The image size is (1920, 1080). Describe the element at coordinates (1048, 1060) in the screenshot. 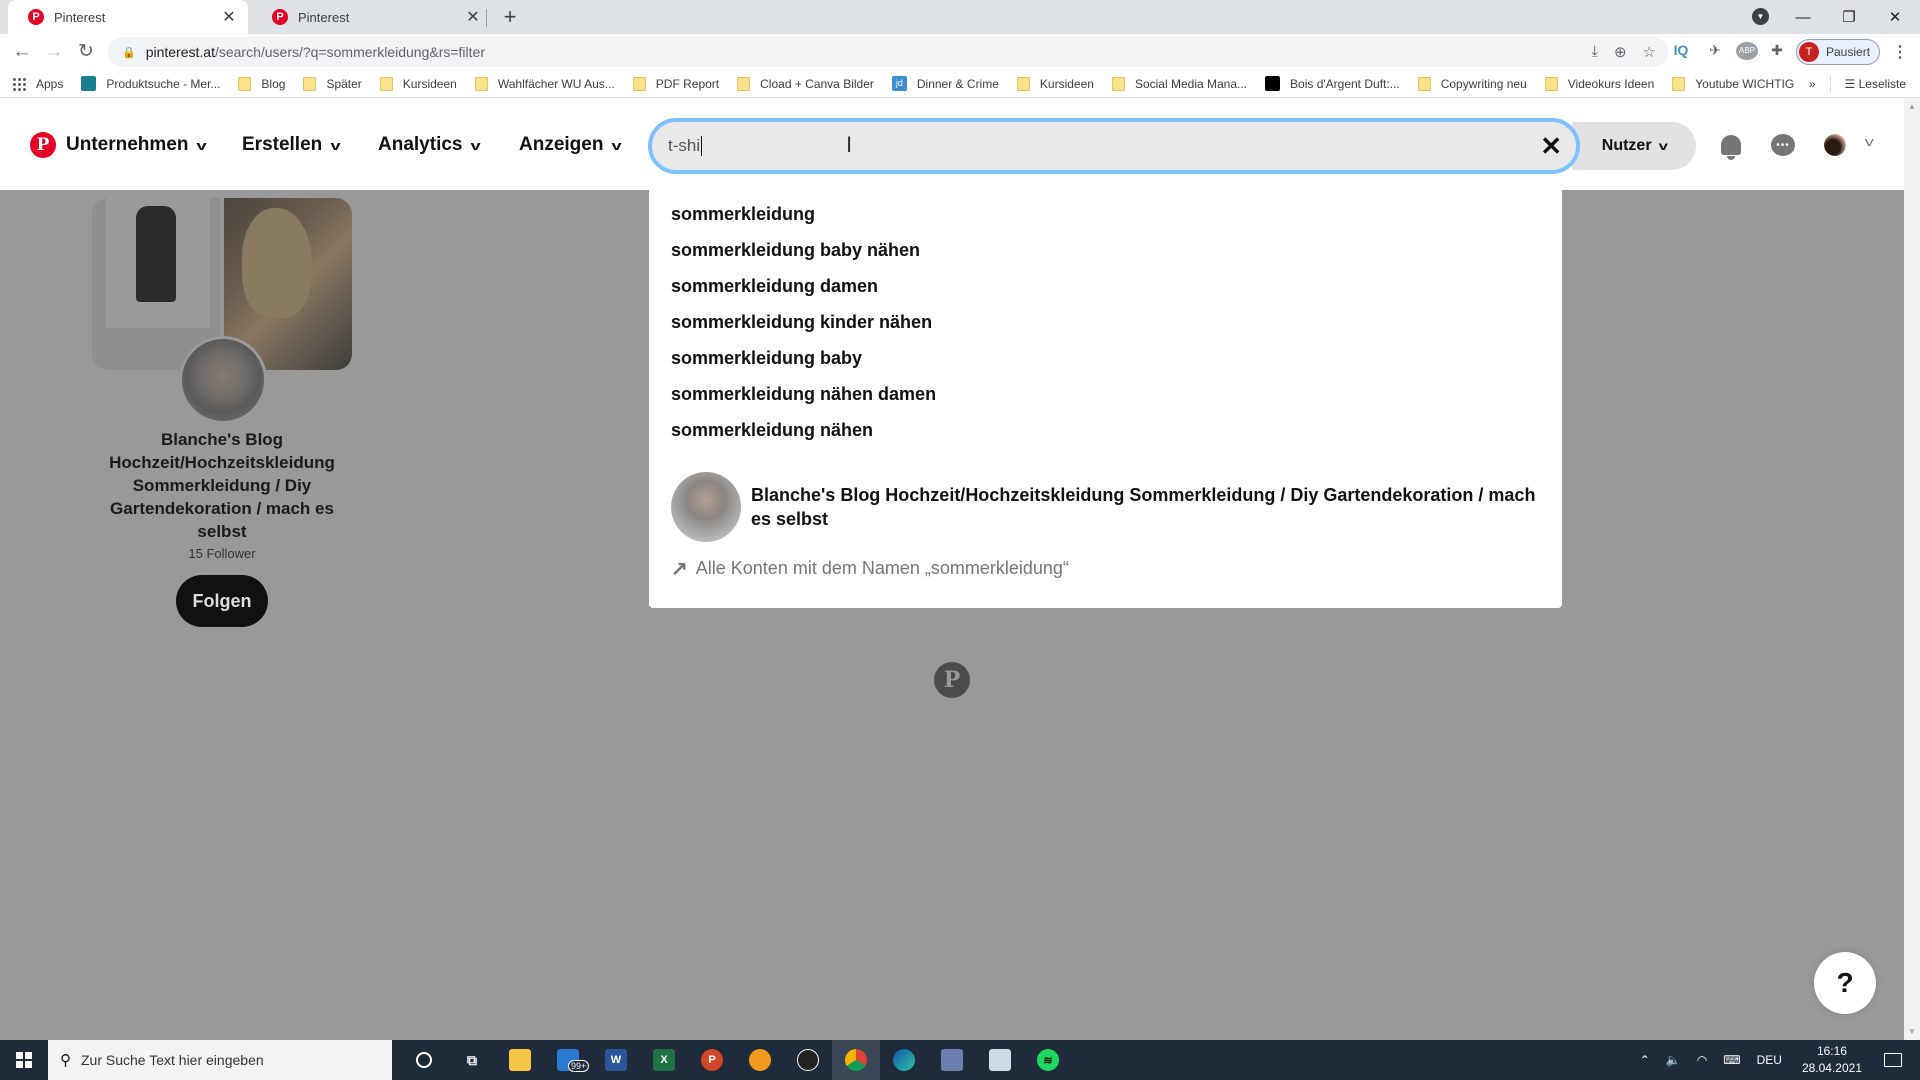

I see `taskbar-spotify: ≋` at that location.